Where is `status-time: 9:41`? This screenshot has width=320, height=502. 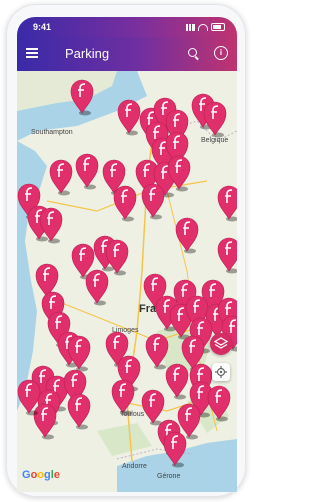 status-time: 9:41 is located at coordinates (42, 27).